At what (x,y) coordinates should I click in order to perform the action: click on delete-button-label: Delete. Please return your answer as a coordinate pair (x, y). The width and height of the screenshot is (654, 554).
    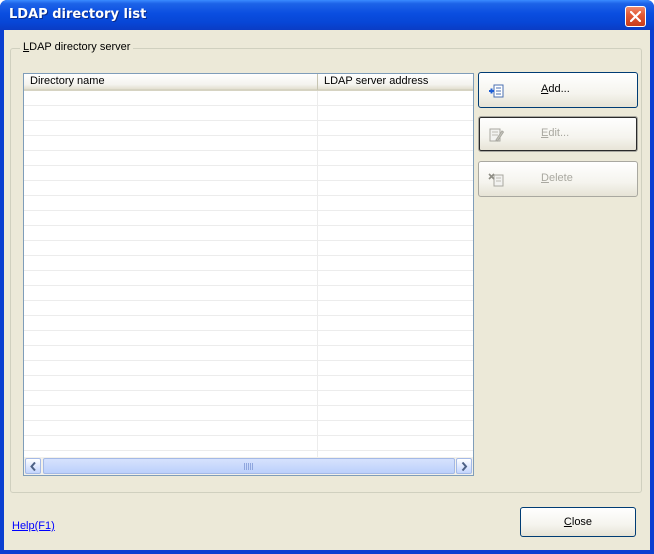
    Looking at the image, I should click on (557, 178).